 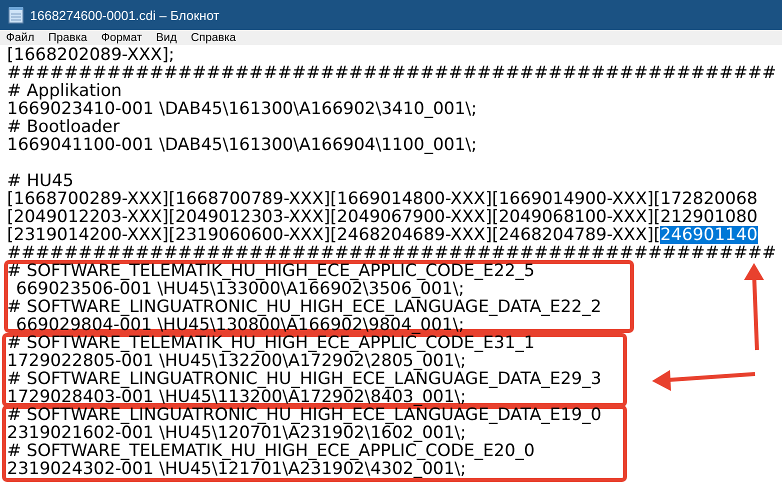 I want to click on menu-item: Правка, so click(x=68, y=38).